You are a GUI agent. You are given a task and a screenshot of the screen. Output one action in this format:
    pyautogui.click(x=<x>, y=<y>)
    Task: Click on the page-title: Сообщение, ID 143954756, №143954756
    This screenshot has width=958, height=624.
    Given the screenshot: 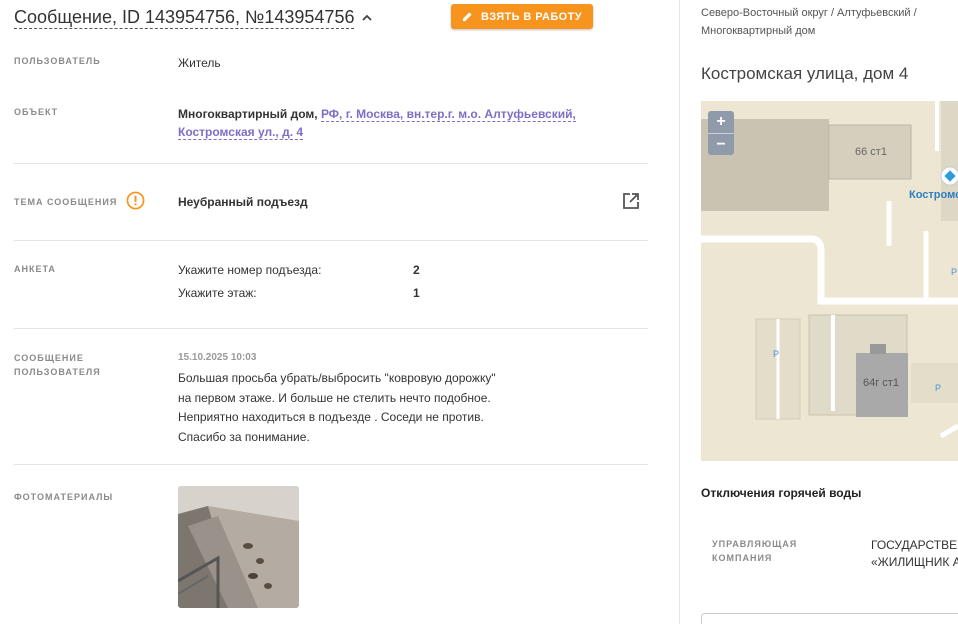 What is the action you would take?
    pyautogui.click(x=184, y=17)
    